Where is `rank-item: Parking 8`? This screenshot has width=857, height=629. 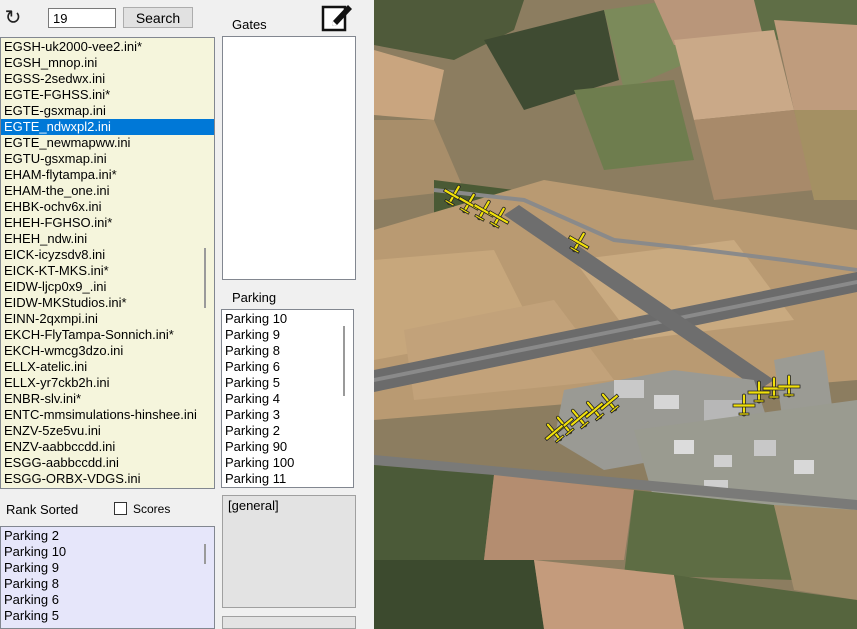 rank-item: Parking 8 is located at coordinates (107, 584).